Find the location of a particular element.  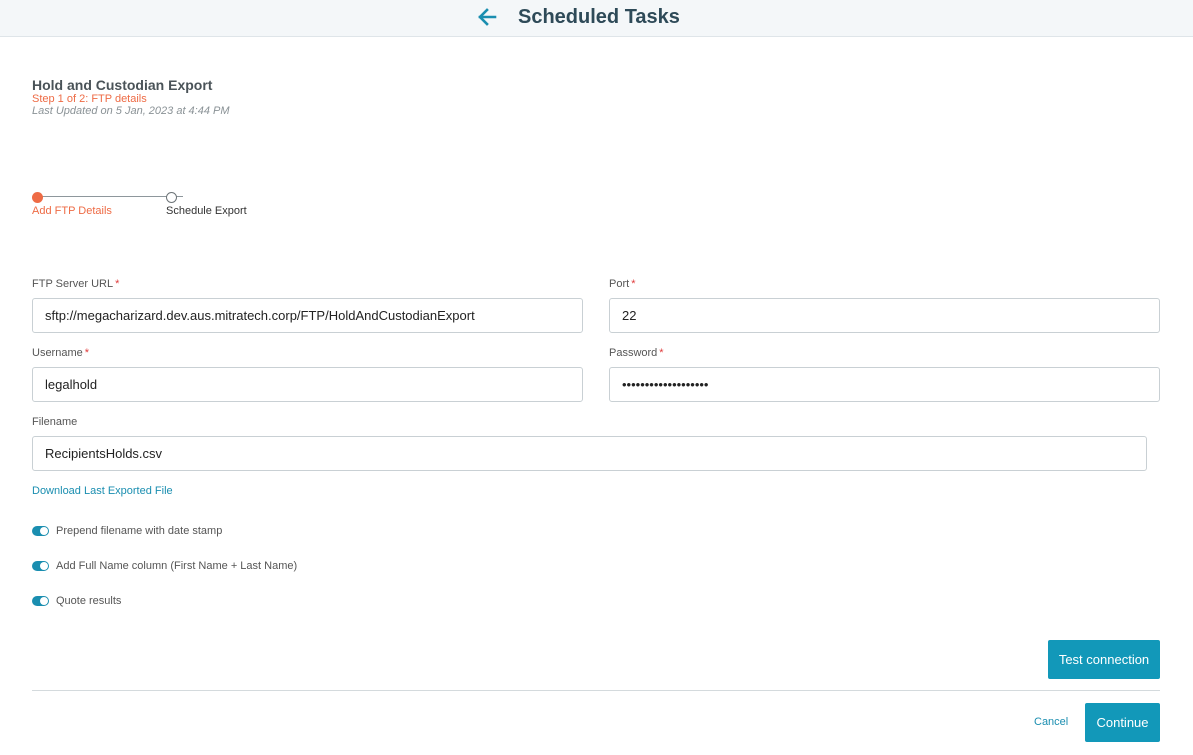

test-connection-button: Test connection is located at coordinates (1104, 659).